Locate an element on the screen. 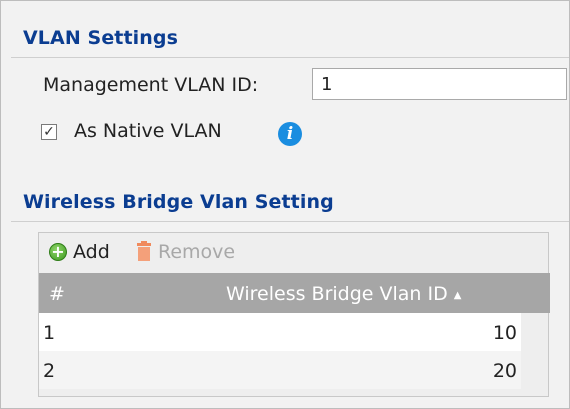 The image size is (570, 409). remove-button: Remove is located at coordinates (185, 252).